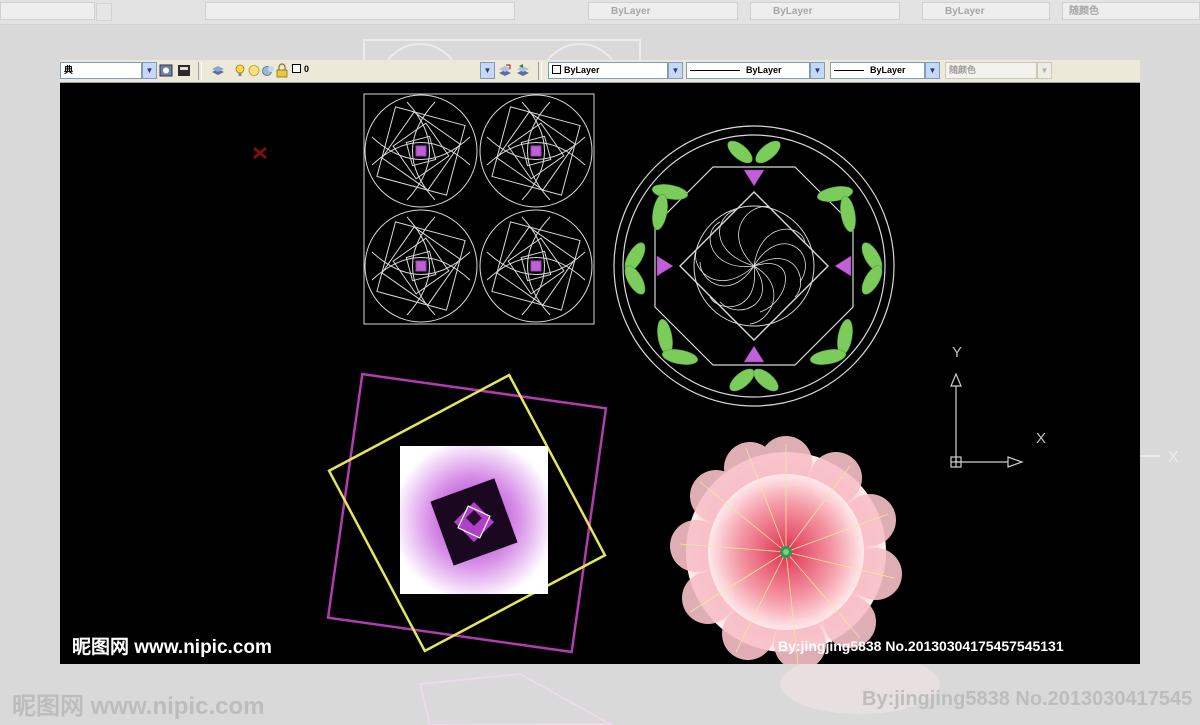  Describe the element at coordinates (675, 70) in the screenshot. I see `color-dropdown-arrow-icon: ▼` at that location.